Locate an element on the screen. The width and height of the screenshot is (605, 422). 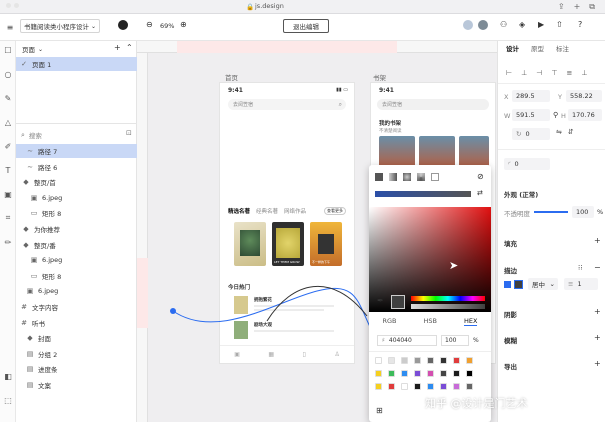
w-field: 591.5 is located at coordinates (531, 115).